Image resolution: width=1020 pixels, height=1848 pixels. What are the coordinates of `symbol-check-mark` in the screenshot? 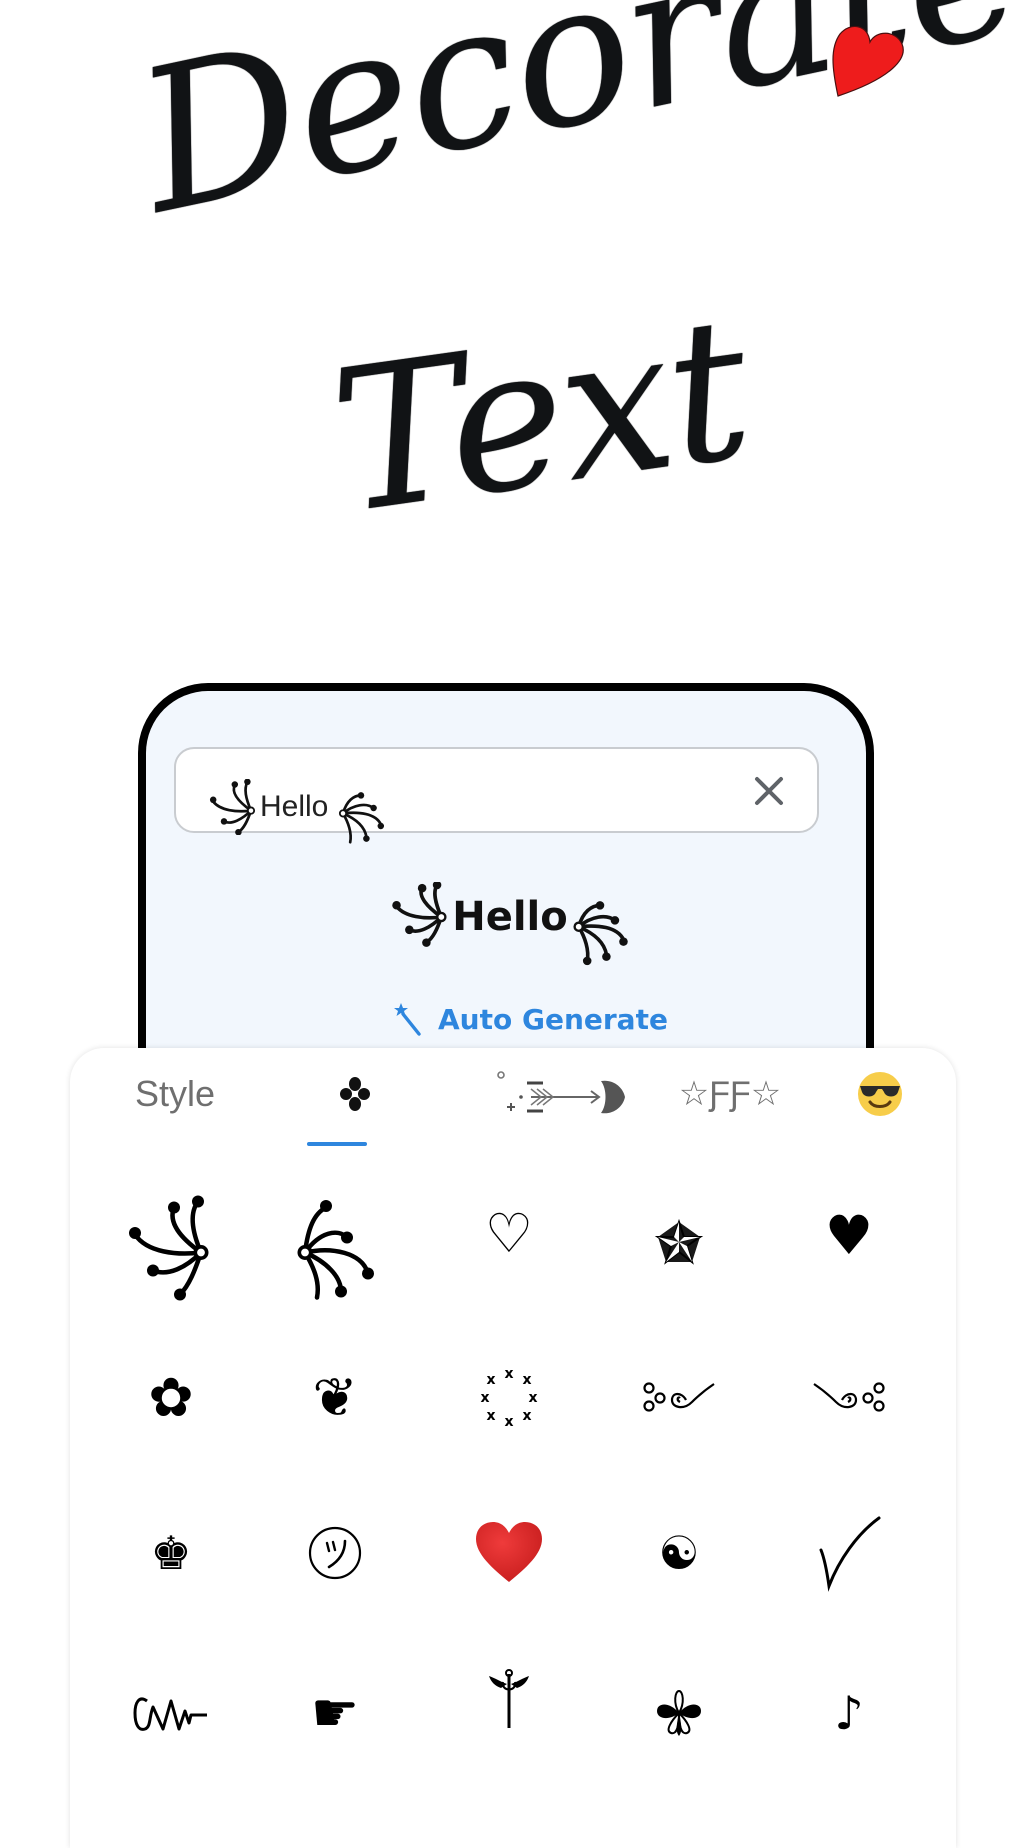 It's located at (849, 1553).